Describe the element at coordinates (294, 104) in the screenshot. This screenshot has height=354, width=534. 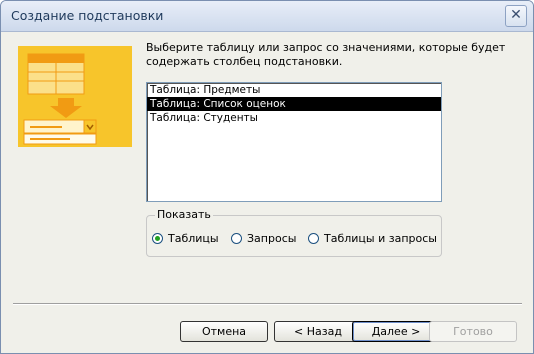
I see `list-item: Таблица: Список оценок` at that location.